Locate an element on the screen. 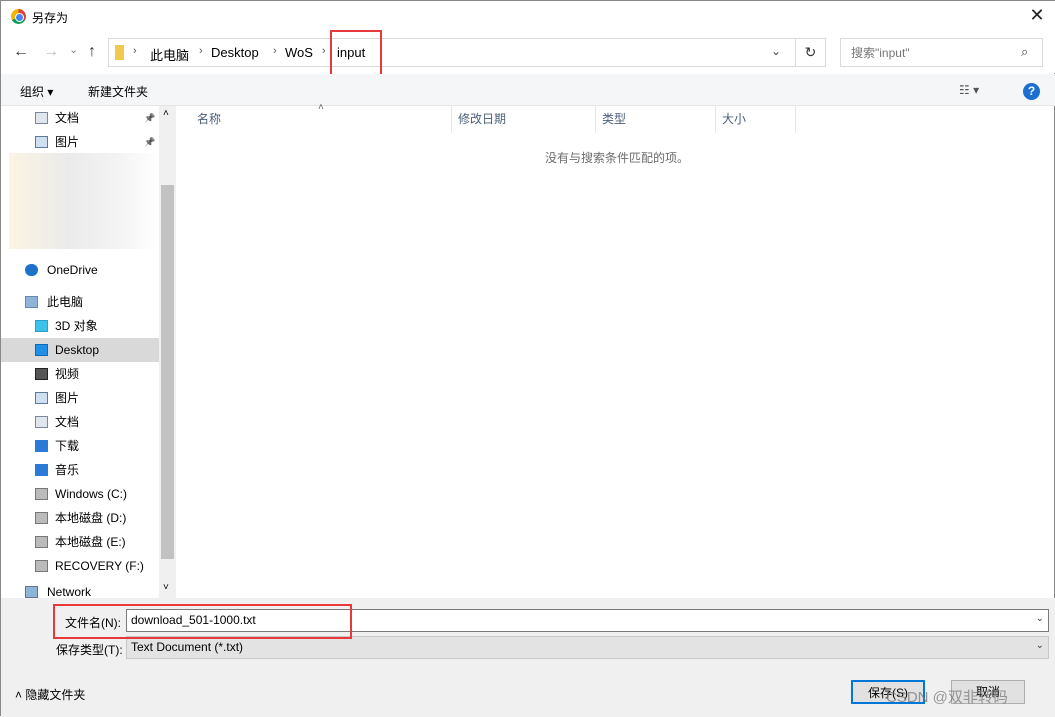 This screenshot has height=717, width=1055. address-dropdown-icon: ⌄ is located at coordinates (776, 51).